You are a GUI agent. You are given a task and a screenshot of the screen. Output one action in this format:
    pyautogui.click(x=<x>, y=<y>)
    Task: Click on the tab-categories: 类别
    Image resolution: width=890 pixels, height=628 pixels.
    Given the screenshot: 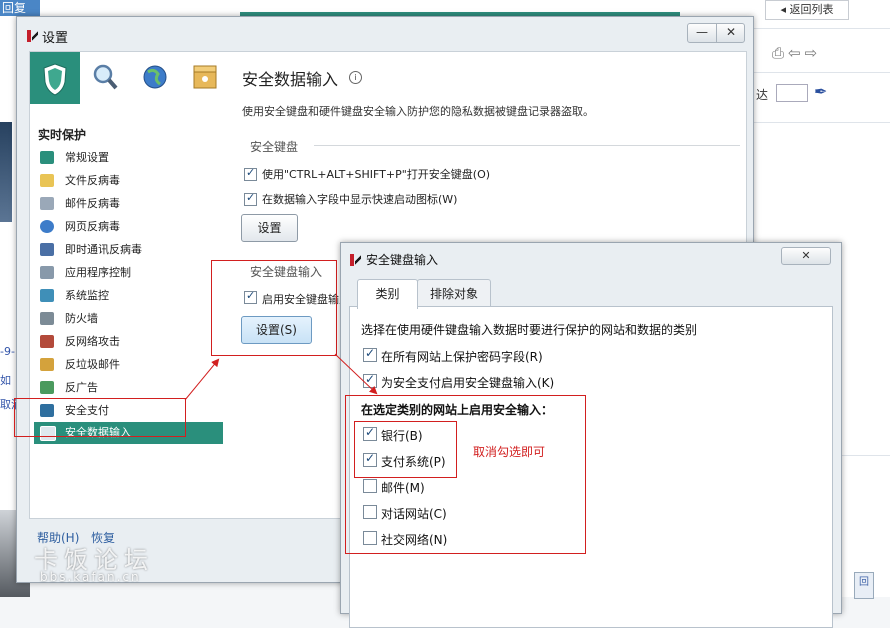 What is the action you would take?
    pyautogui.click(x=387, y=294)
    